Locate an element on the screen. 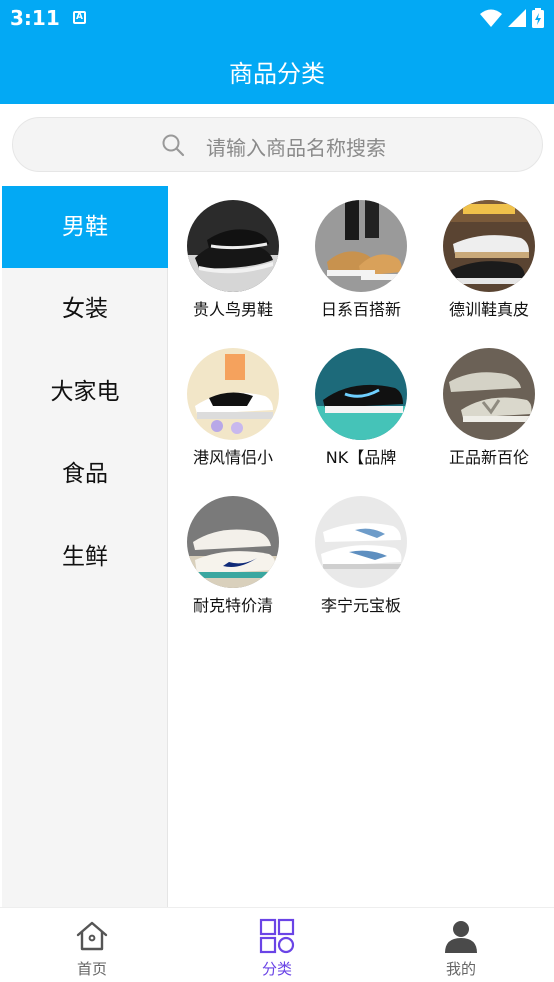 The height and width of the screenshot is (982, 554). product-label: 德训鞋真皮 is located at coordinates (488, 309).